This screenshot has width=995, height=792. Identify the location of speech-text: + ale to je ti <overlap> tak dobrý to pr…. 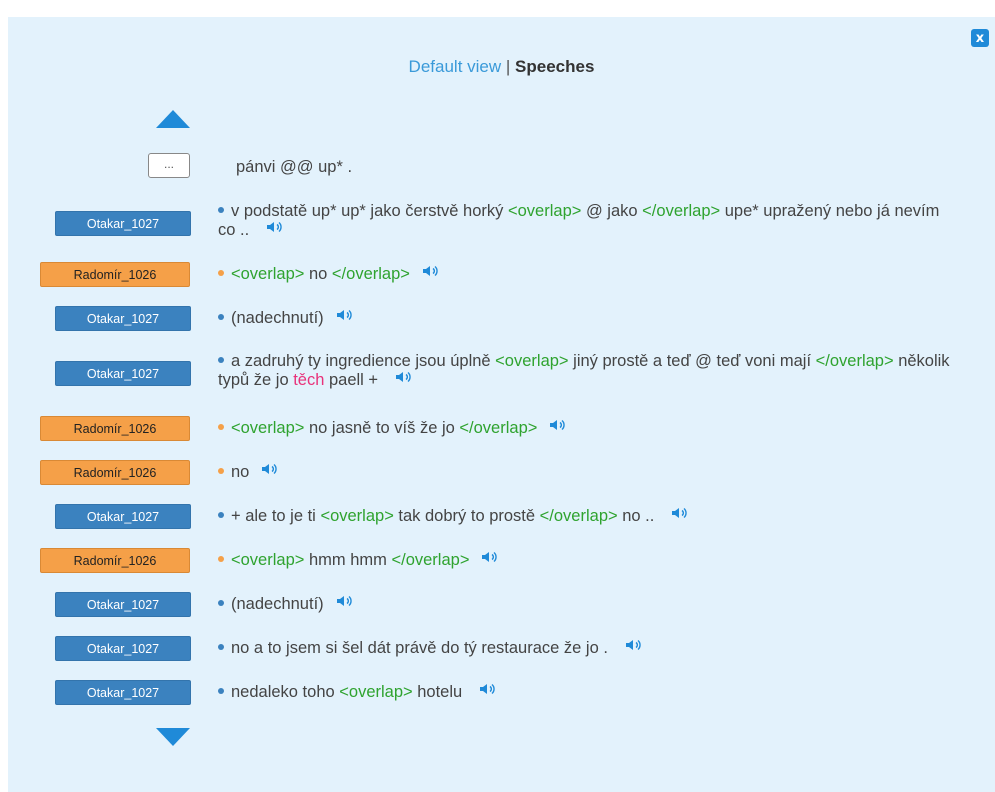
(585, 516).